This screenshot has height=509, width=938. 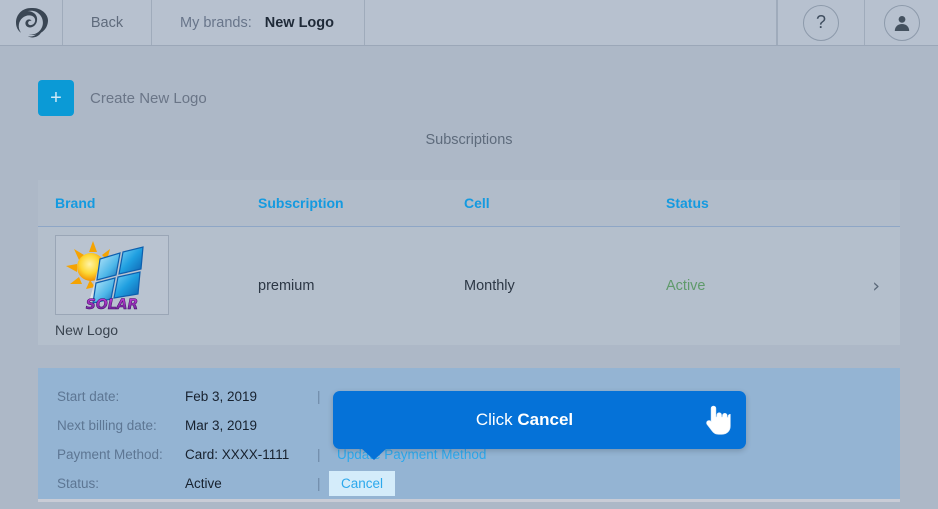 I want to click on tooltip-text-bold: Cancel, so click(x=545, y=419).